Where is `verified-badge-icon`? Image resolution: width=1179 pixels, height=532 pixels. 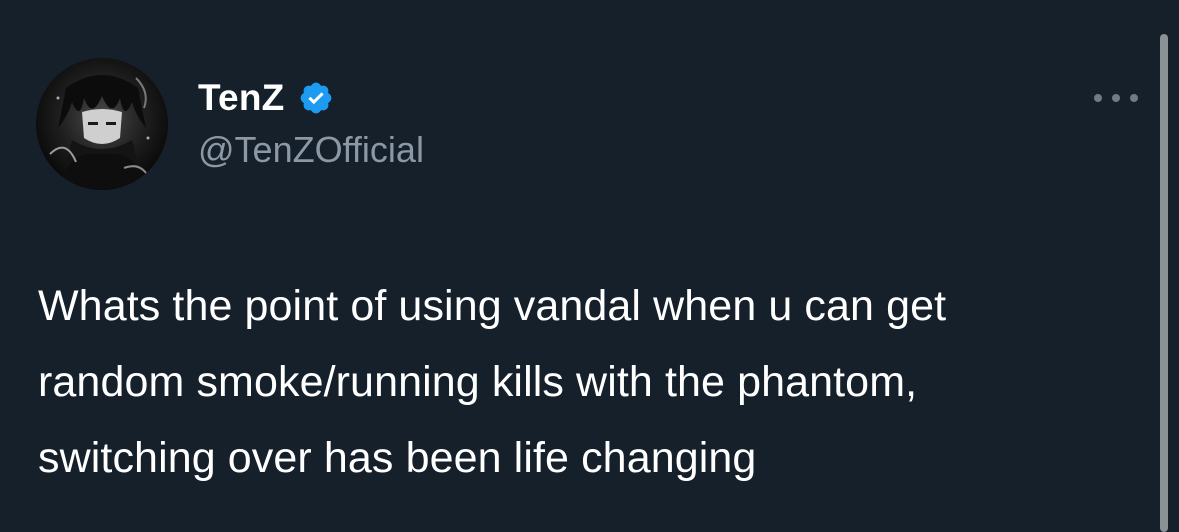 verified-badge-icon is located at coordinates (316, 98).